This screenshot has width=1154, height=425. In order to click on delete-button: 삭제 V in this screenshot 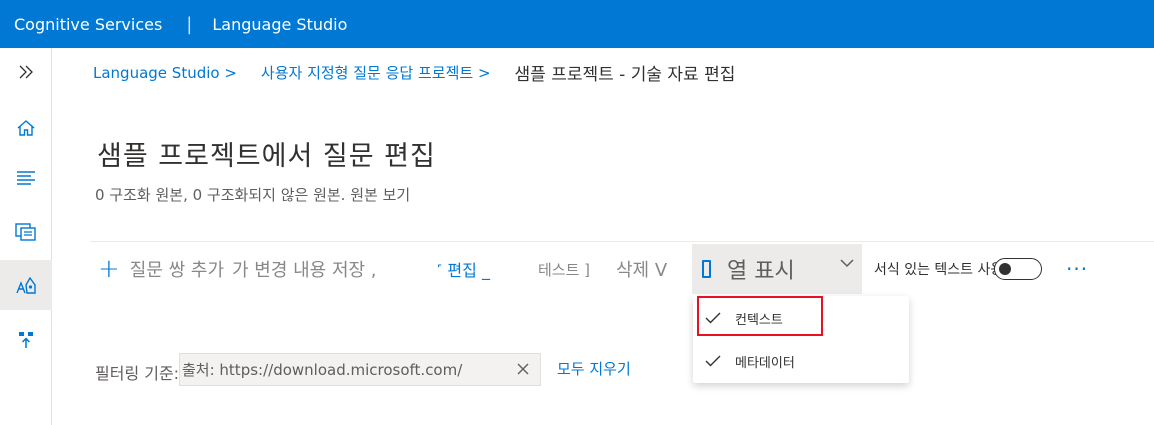, I will do `click(641, 269)`.